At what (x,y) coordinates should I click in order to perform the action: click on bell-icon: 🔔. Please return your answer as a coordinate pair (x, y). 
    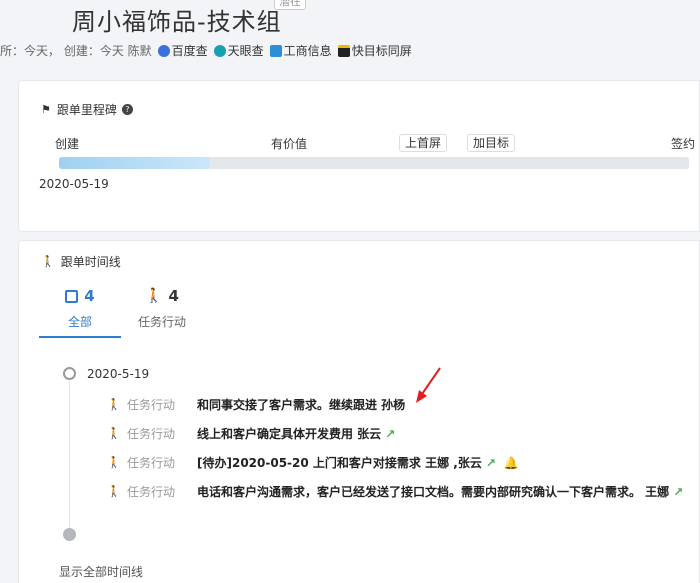
    Looking at the image, I should click on (511, 463).